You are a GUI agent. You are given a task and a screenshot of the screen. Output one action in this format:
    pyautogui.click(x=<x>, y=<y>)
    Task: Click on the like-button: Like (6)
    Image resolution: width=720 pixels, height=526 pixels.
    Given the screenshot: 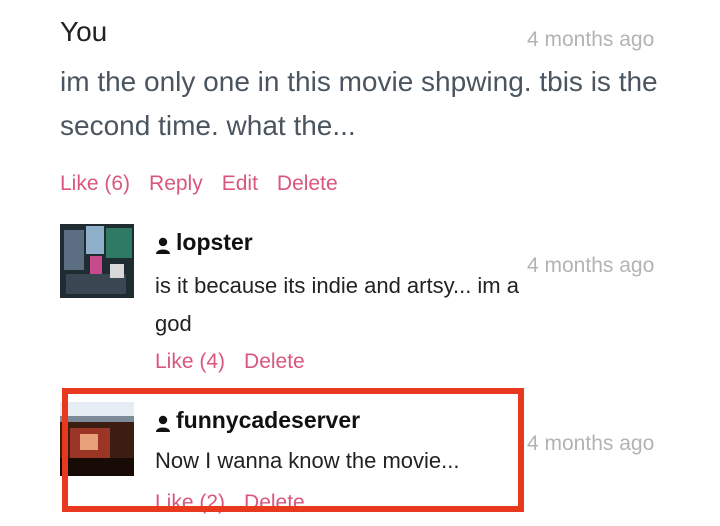 What is the action you would take?
    pyautogui.click(x=95, y=184)
    